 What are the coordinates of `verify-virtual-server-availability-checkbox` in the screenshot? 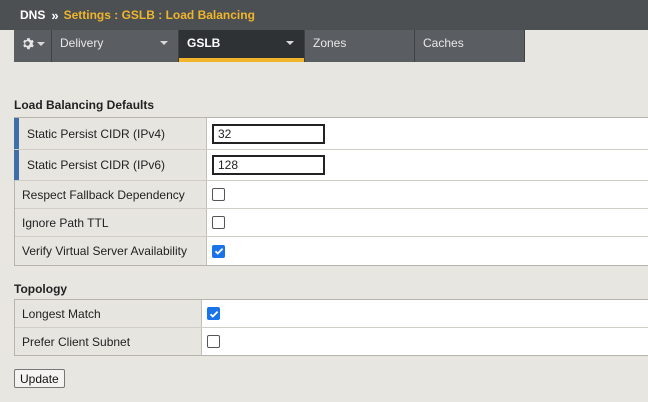 It's located at (218, 251).